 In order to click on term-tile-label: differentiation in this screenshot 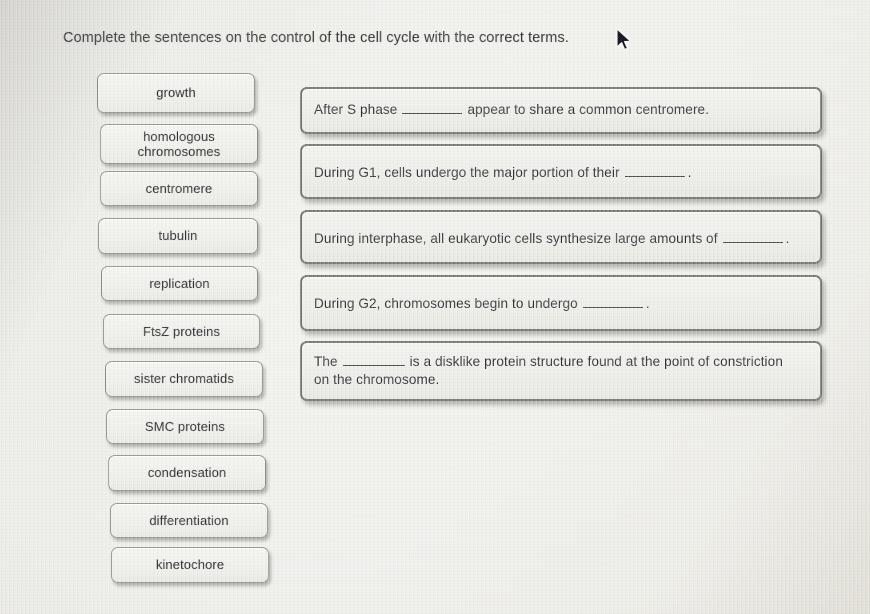, I will do `click(189, 520)`.